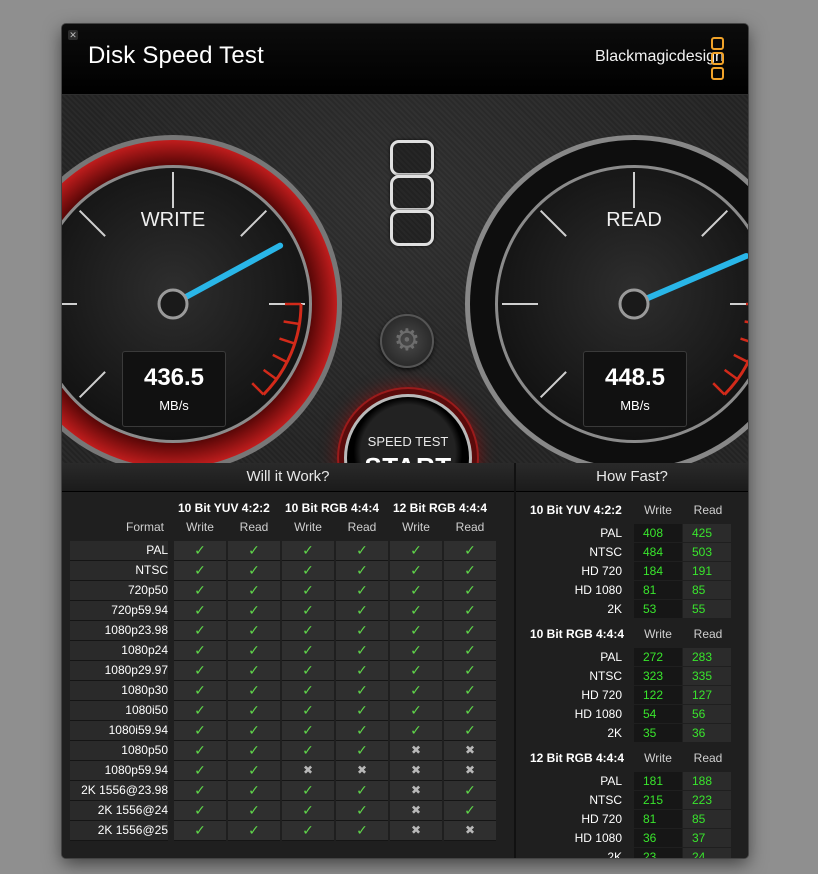  Describe the element at coordinates (707, 781) in the screenshot. I see `read-speed-cell: 188` at that location.